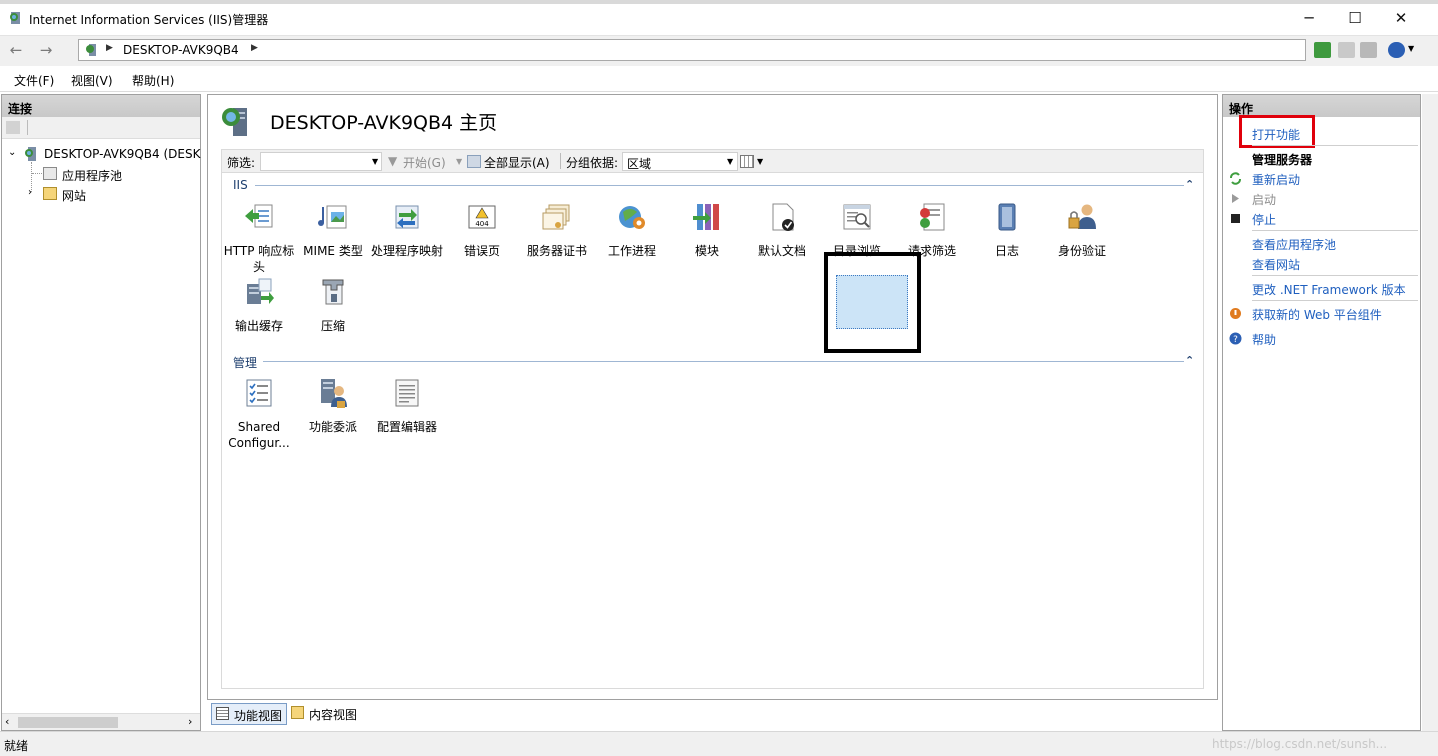 This screenshot has height=756, width=1438. What do you see at coordinates (730, 161) in the screenshot?
I see `group-by-dropdown-icon: ▼` at bounding box center [730, 161].